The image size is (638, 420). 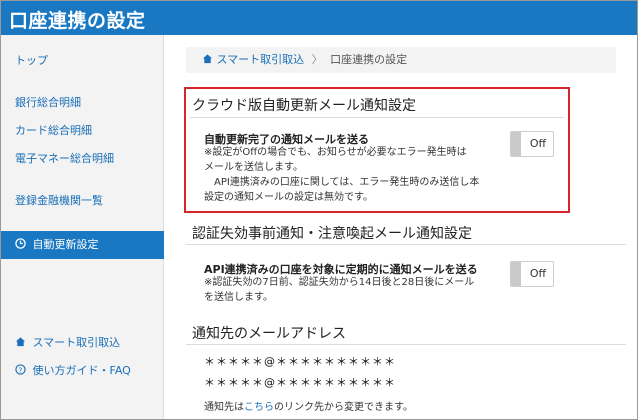 What do you see at coordinates (335, 152) in the screenshot?
I see `desc-line: ※設定がOffの場合でも、お知らせが必要なエラー発生時は` at bounding box center [335, 152].